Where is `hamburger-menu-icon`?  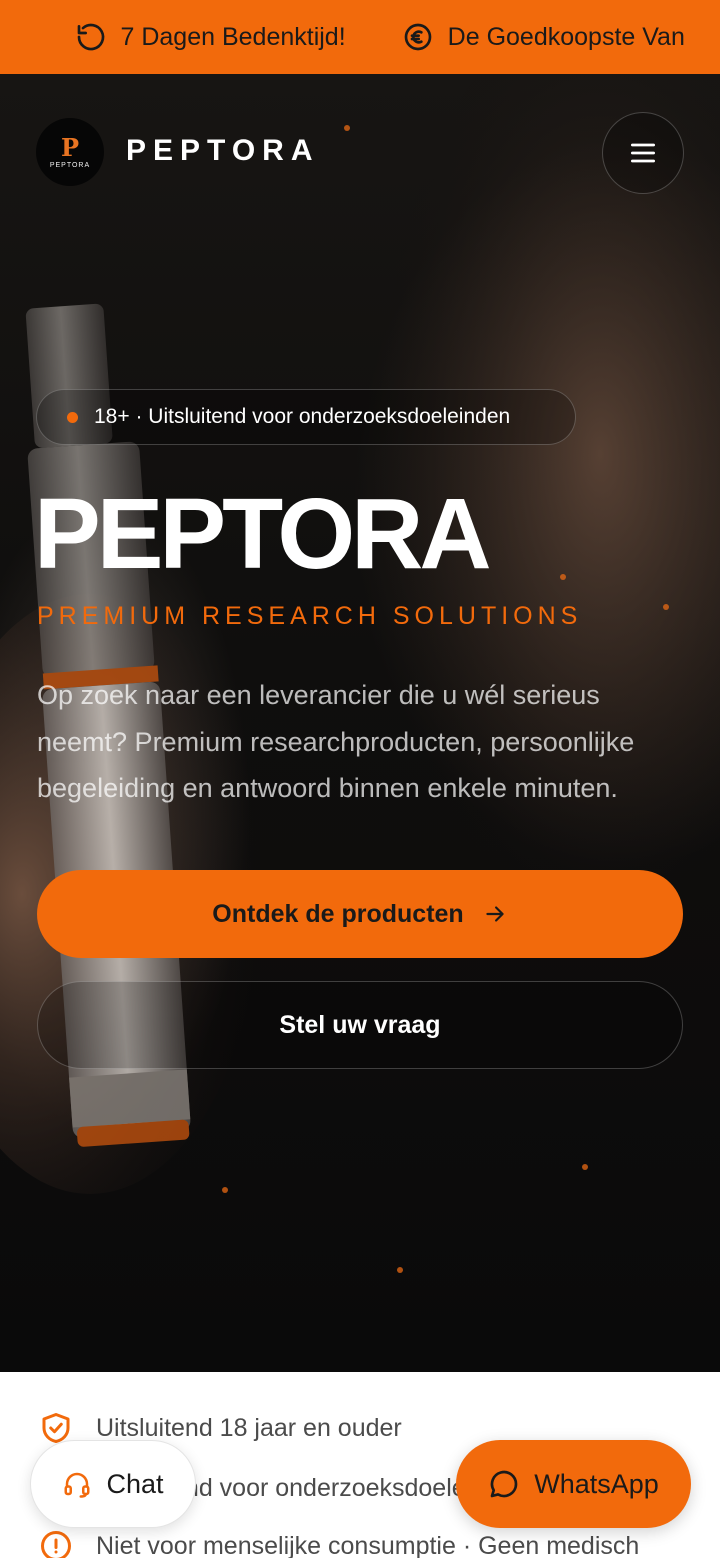
hamburger-menu-icon is located at coordinates (643, 153).